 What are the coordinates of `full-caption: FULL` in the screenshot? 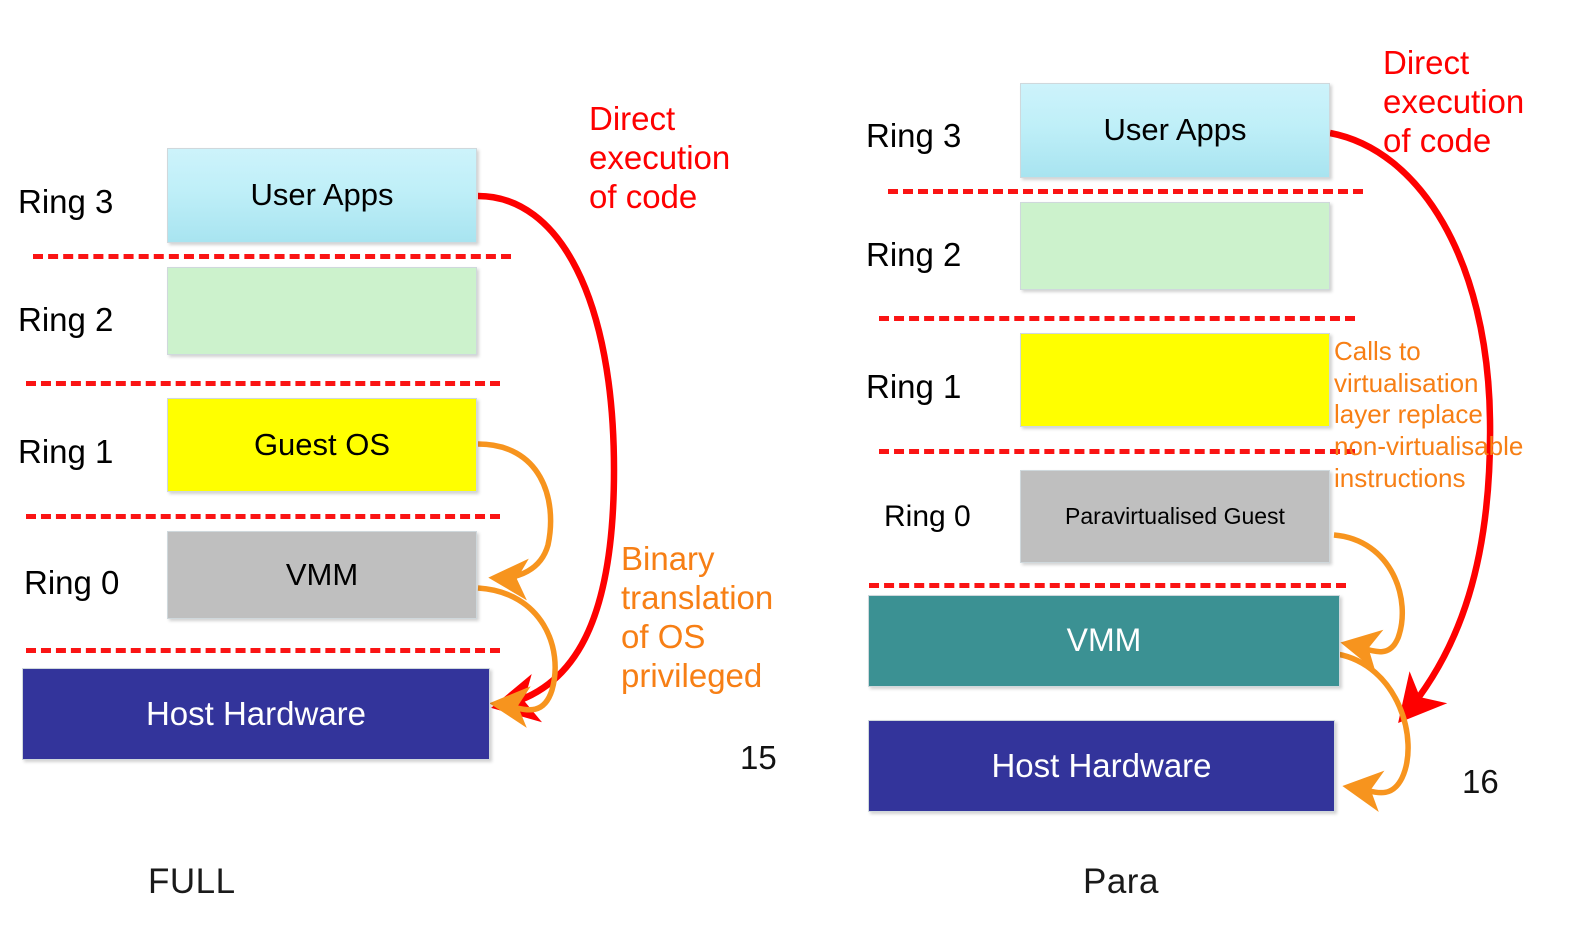 It's located at (192, 881).